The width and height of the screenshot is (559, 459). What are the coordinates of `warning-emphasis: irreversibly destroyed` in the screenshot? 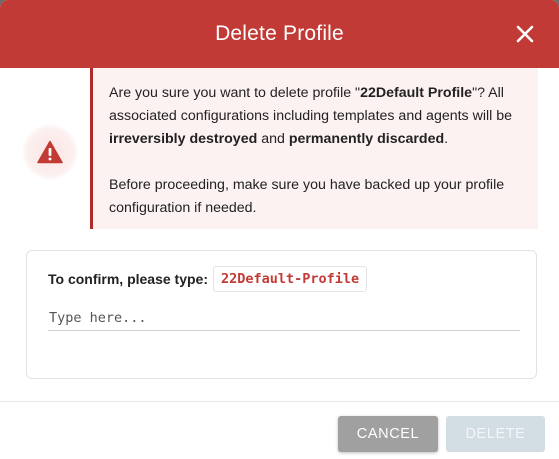 It's located at (183, 139).